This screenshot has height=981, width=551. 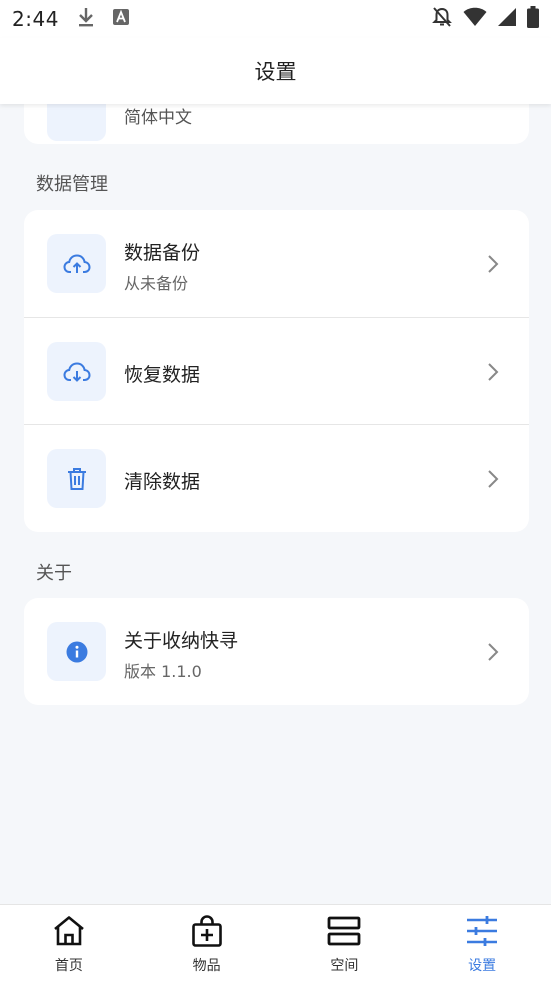 I want to click on tab-label: 物品, so click(x=206, y=966).